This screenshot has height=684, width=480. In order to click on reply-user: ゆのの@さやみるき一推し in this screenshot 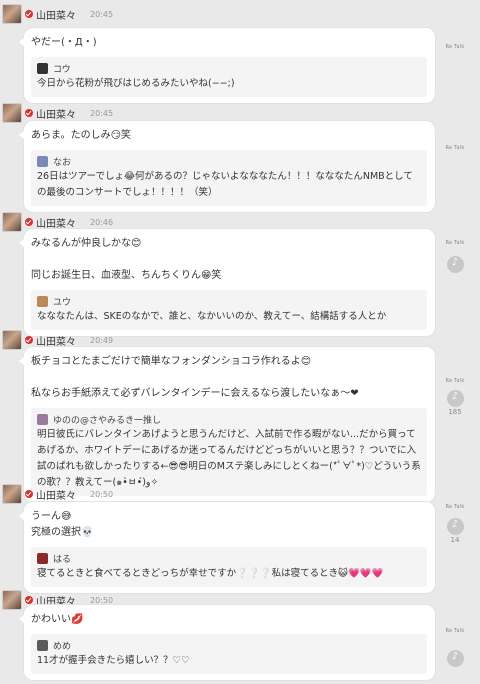, I will do `click(107, 420)`.